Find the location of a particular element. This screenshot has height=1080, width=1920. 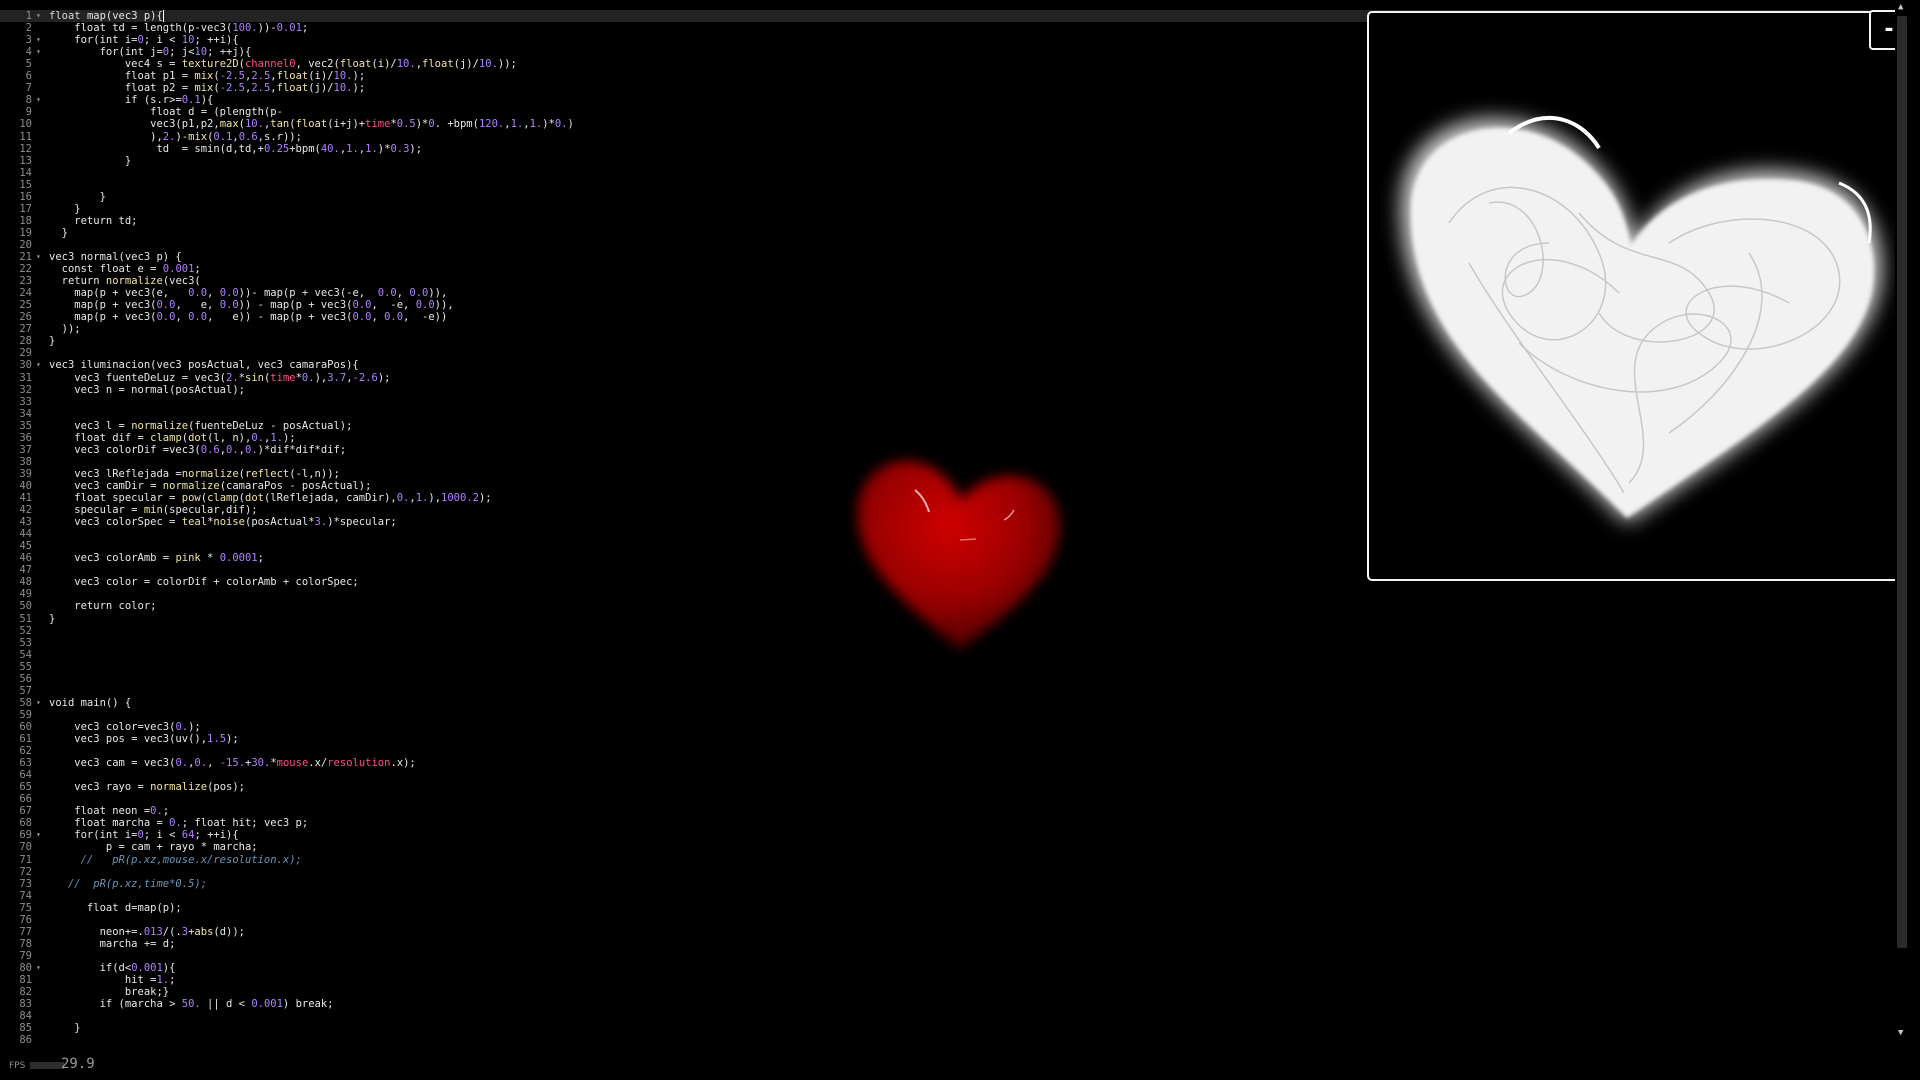

line-number: 21 is located at coordinates (25, 257).